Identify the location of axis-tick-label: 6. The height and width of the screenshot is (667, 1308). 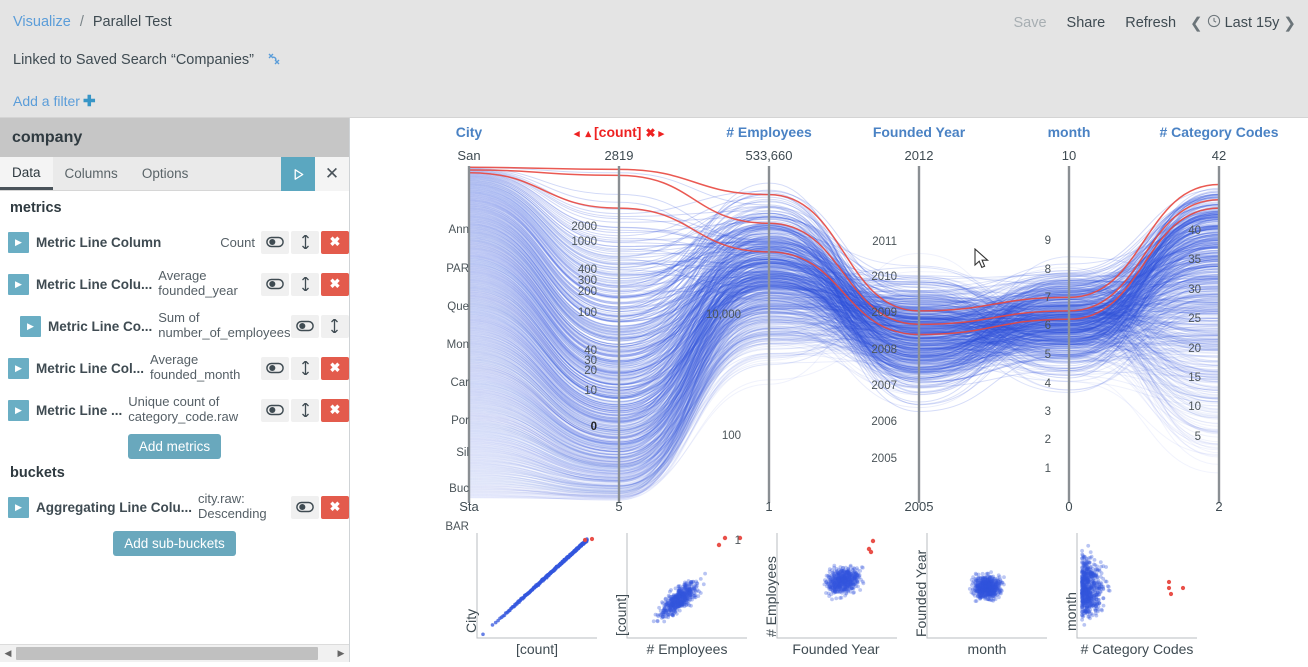
(1047, 326).